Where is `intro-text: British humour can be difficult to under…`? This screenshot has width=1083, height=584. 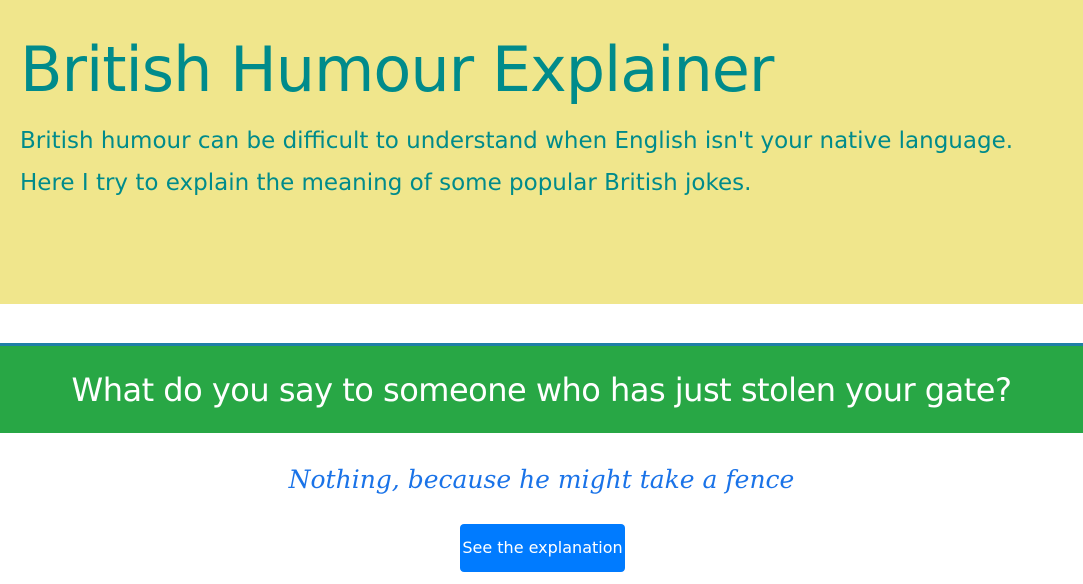
intro-text: British humour can be difficult to under… is located at coordinates (517, 162).